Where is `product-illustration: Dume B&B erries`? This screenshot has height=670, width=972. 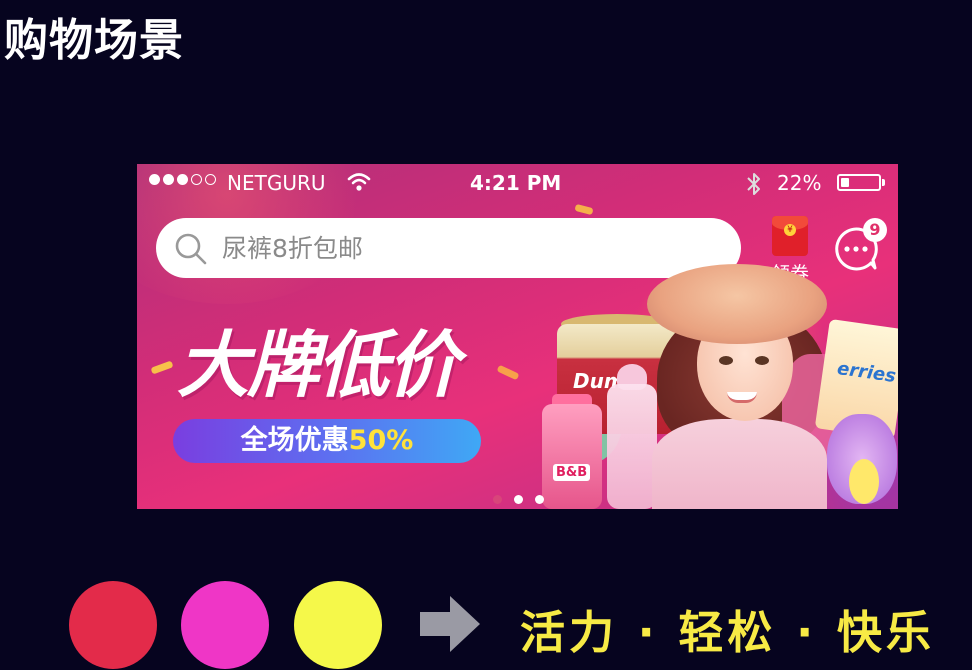
product-illustration: Dume B&B erries is located at coordinates (717, 386).